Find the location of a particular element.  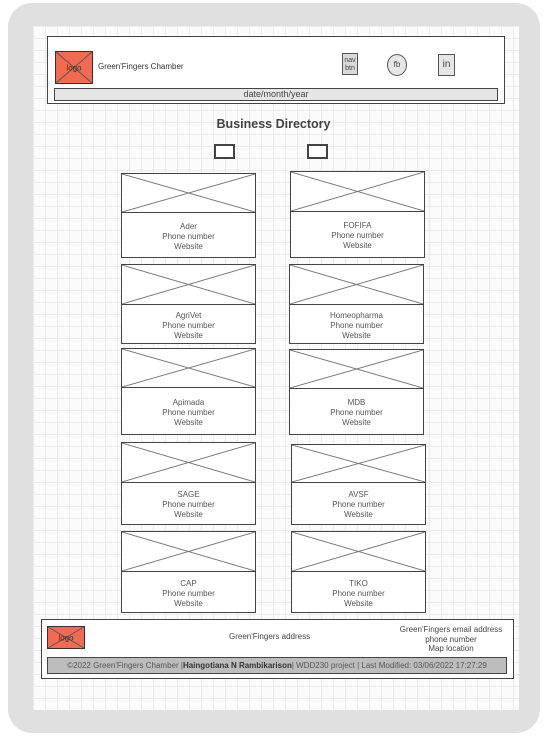

business-card: SAGE Phone number Website is located at coordinates (188, 483).